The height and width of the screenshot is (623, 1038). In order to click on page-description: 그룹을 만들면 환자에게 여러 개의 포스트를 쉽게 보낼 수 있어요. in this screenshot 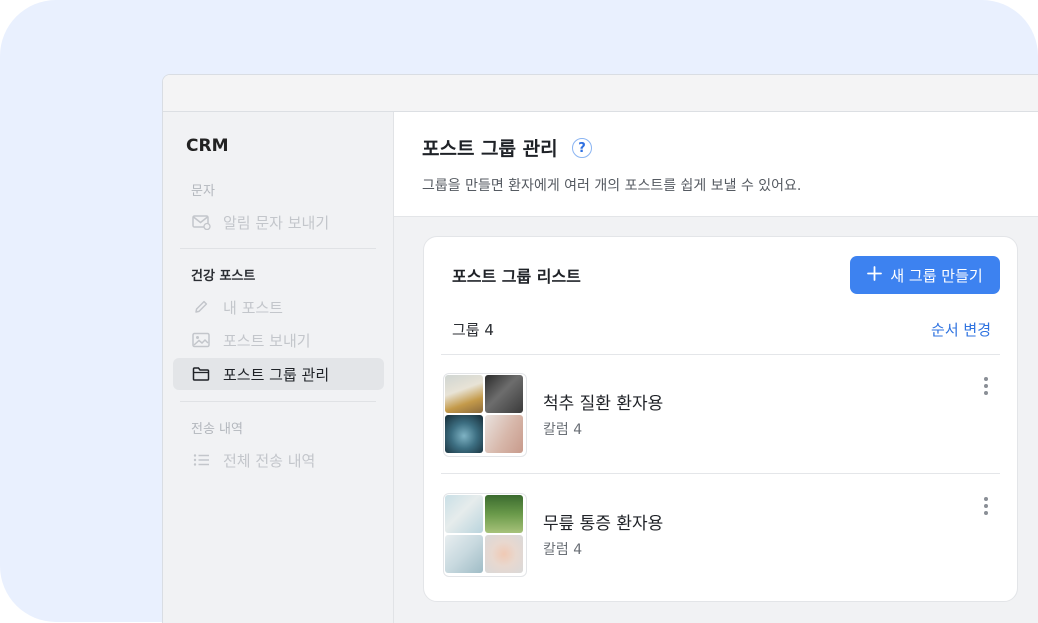, I will do `click(612, 186)`.